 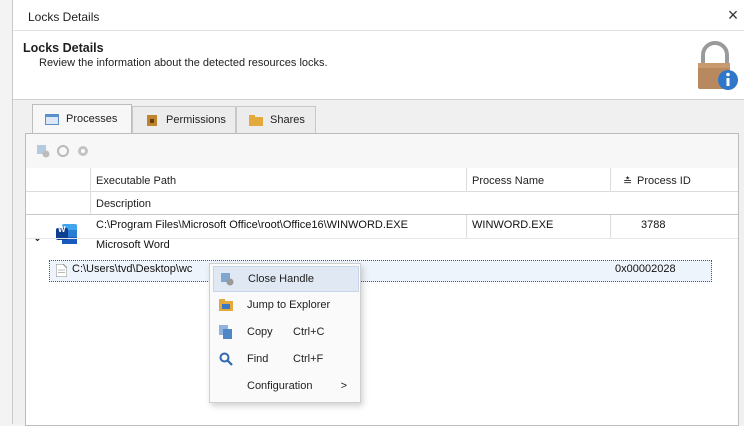 I want to click on menu-item-shortcut: Ctrl+C, so click(x=309, y=332).